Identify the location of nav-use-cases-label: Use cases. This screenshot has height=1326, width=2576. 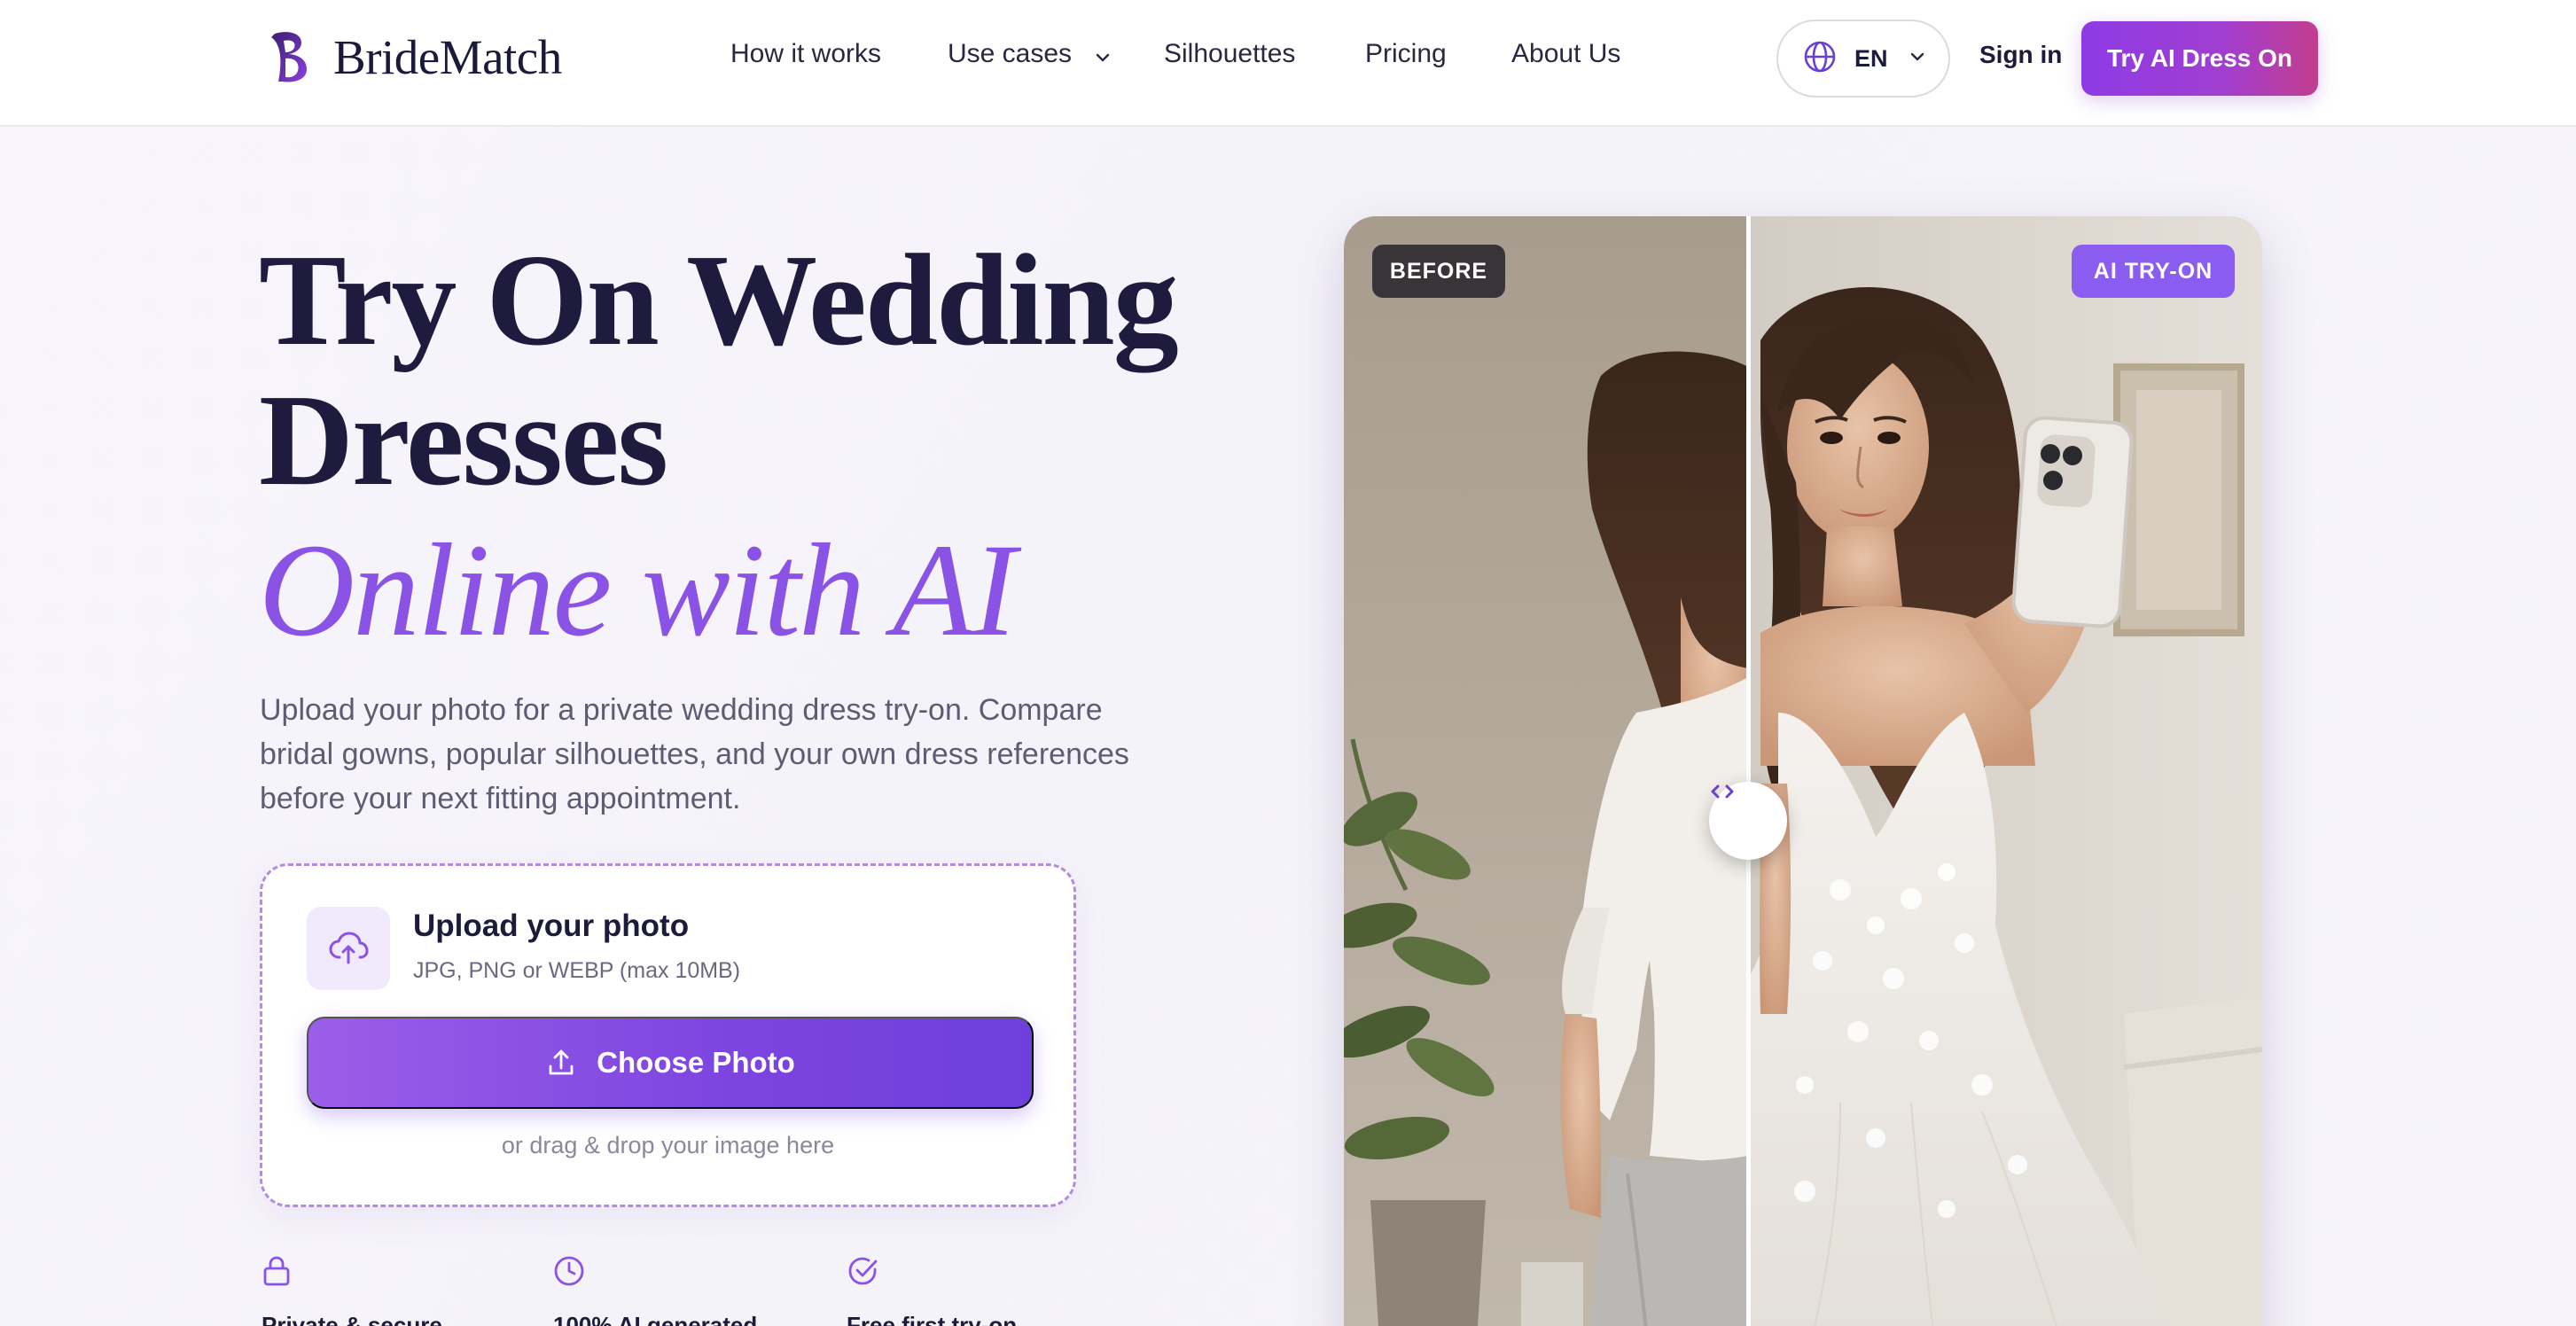
(1011, 53).